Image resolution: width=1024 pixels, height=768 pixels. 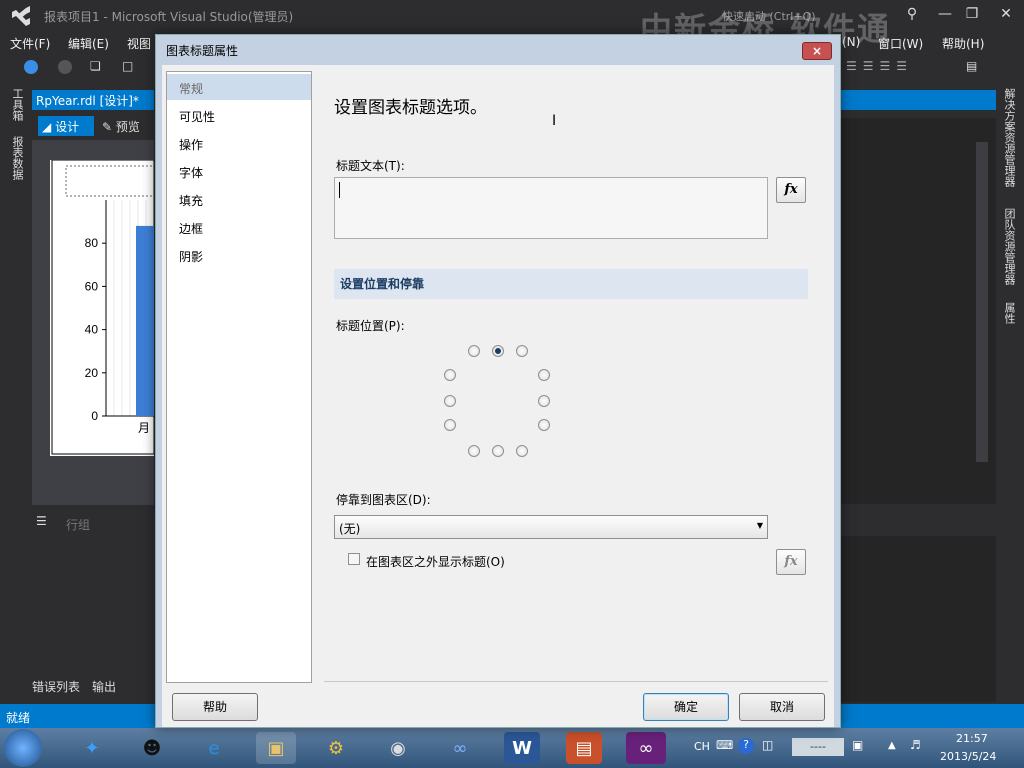 I want to click on infinity-app-icon: ∞, so click(x=460, y=748).